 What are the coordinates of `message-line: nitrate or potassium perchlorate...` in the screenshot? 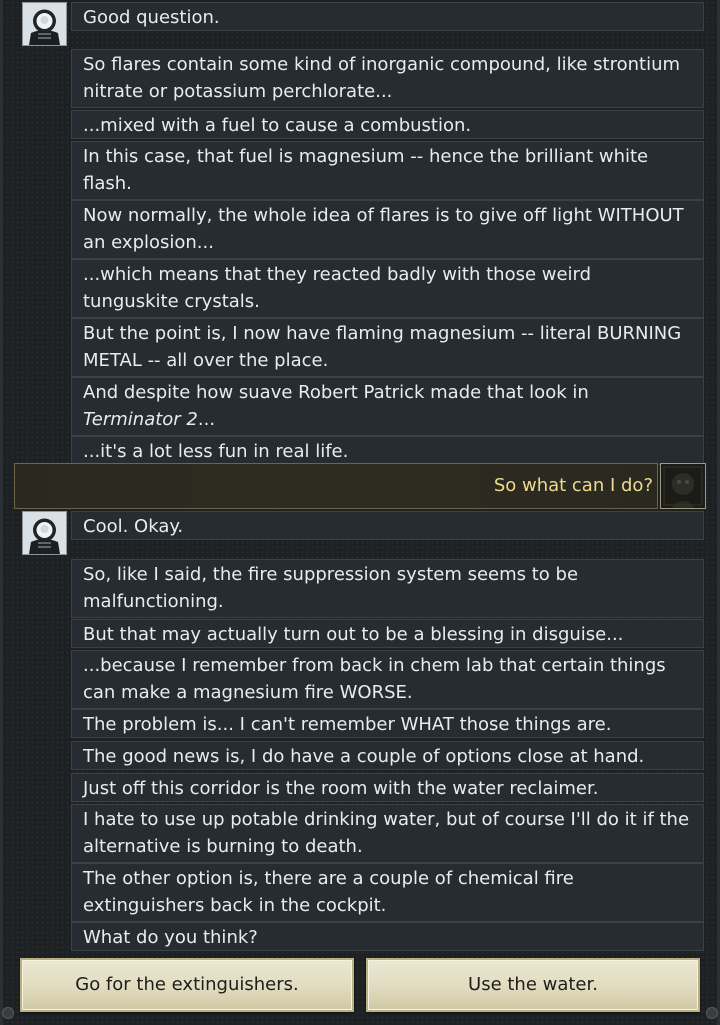 It's located at (238, 91).